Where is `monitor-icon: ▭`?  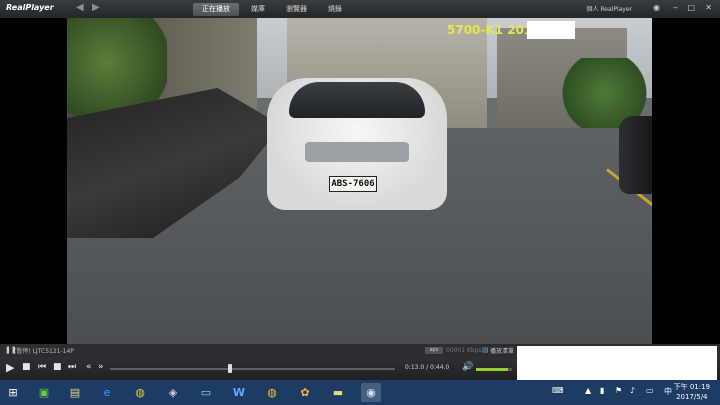
monitor-icon: ▭ is located at coordinates (206, 392).